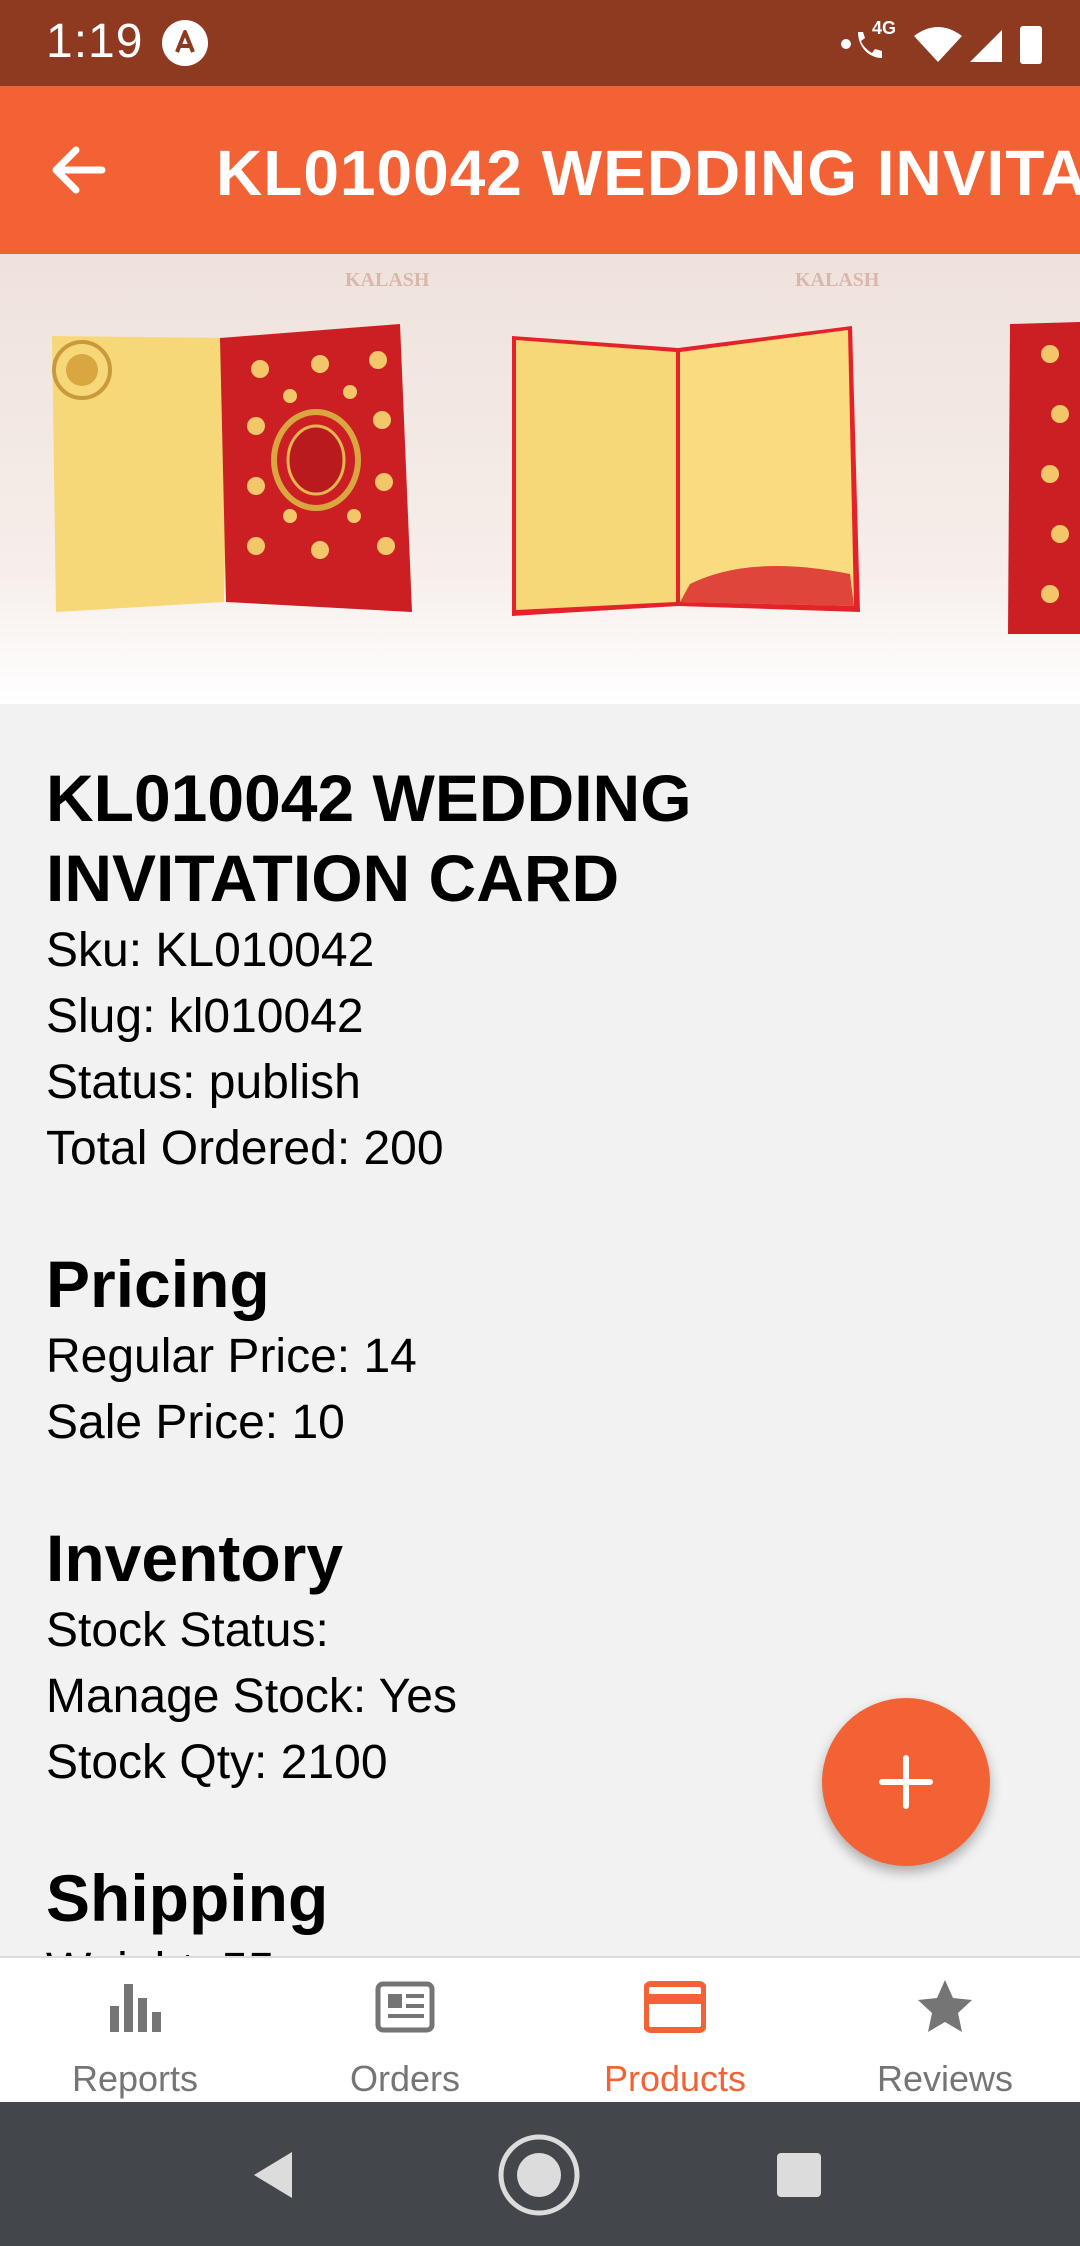 This screenshot has width=1080, height=2246. I want to click on bottom-navigation: Reports Orders Products Reviews, so click(540, 2029).